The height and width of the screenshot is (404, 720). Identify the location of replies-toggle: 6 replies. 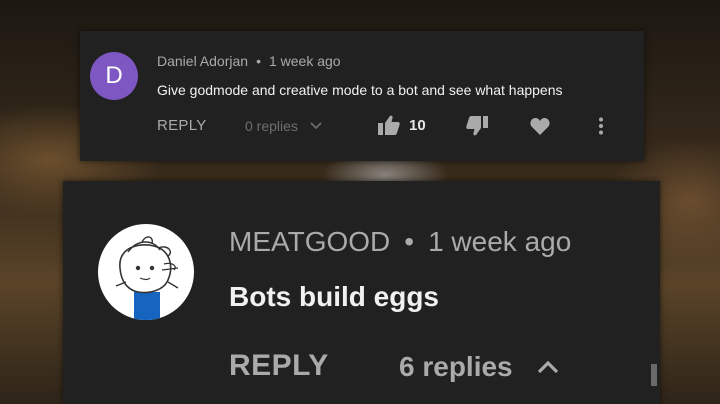
(479, 367).